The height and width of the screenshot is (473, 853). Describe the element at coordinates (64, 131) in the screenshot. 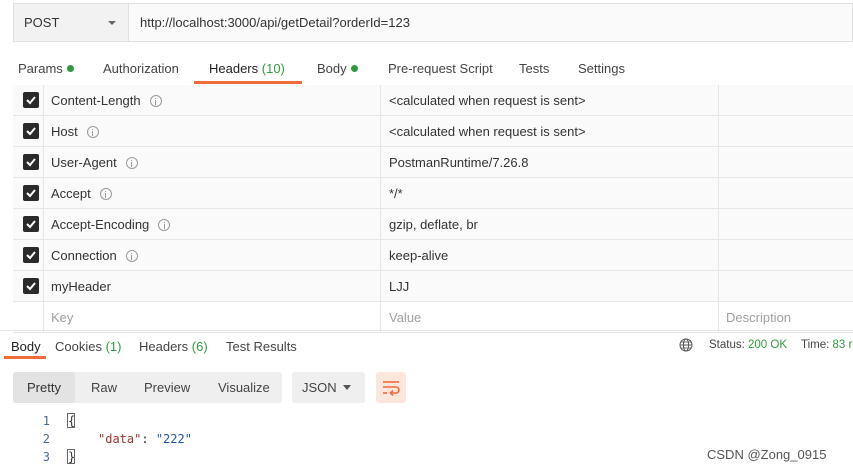

I see `header-key-label: Host` at that location.